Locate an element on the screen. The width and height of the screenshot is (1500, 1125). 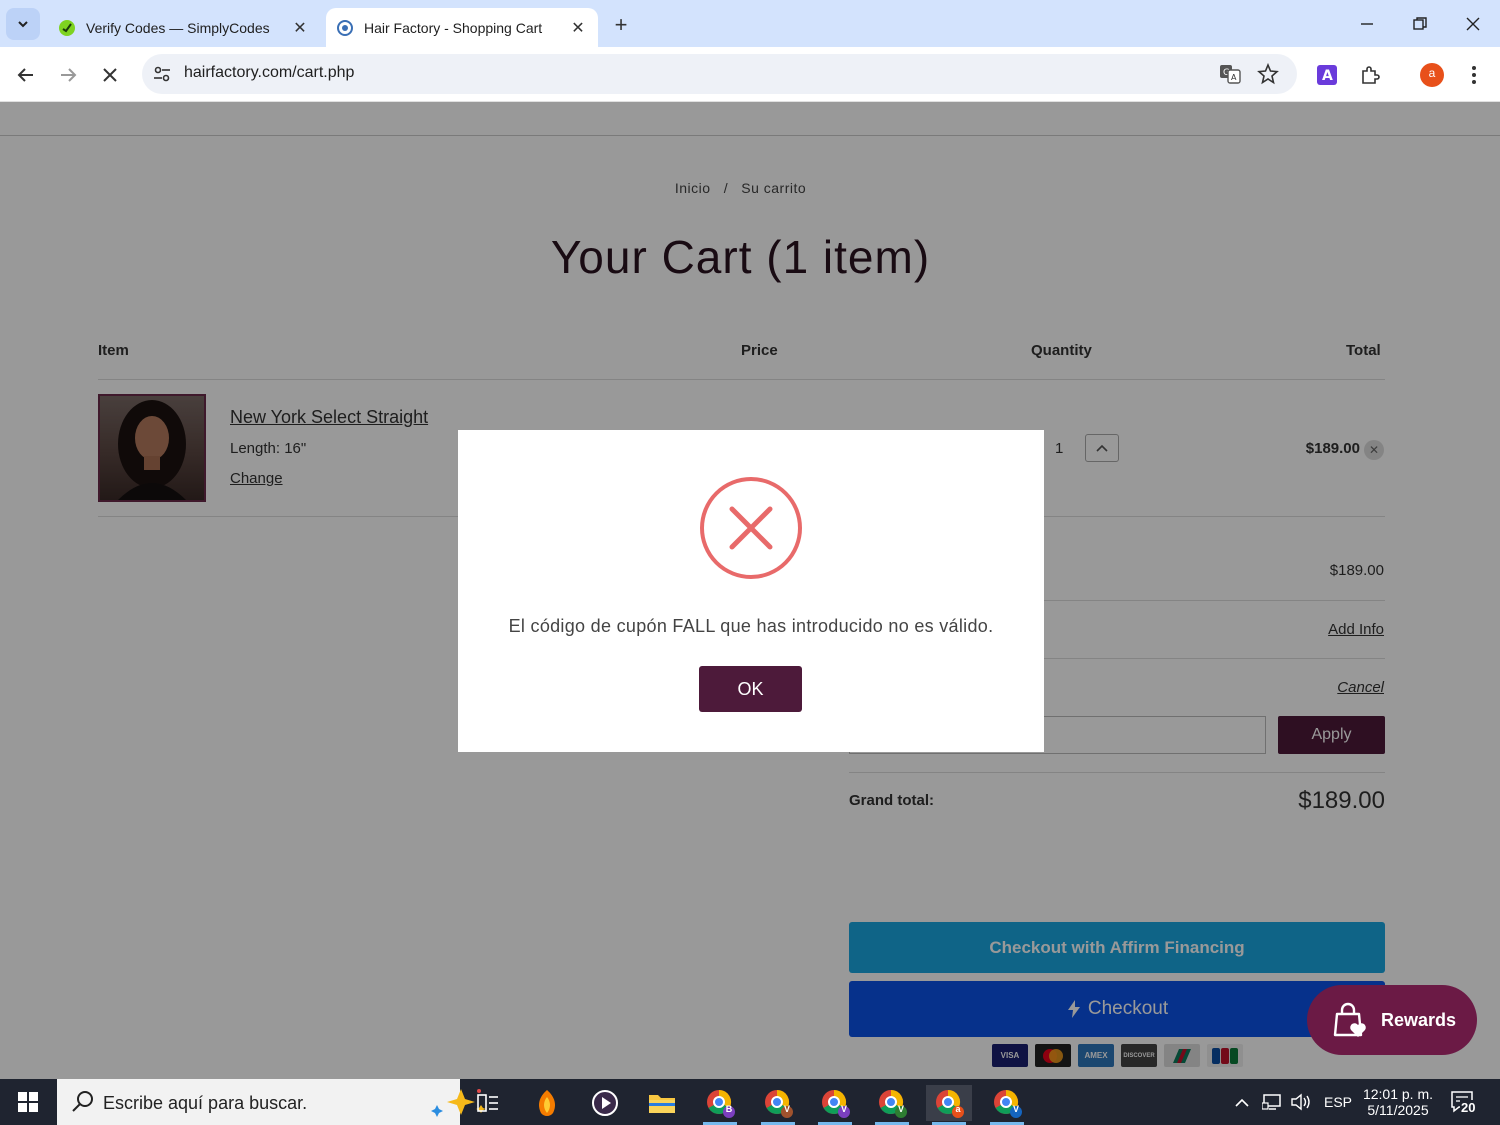
chrome-profile-a-icon: a is located at coordinates (949, 1105).